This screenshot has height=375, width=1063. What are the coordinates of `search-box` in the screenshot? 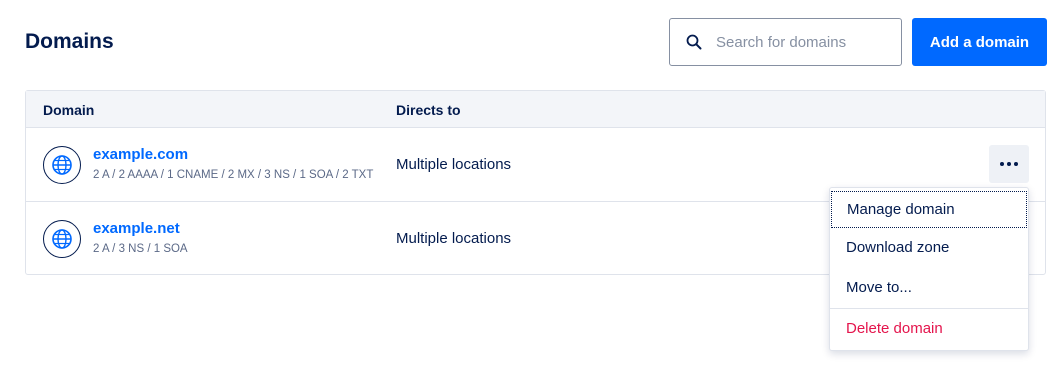 It's located at (785, 42).